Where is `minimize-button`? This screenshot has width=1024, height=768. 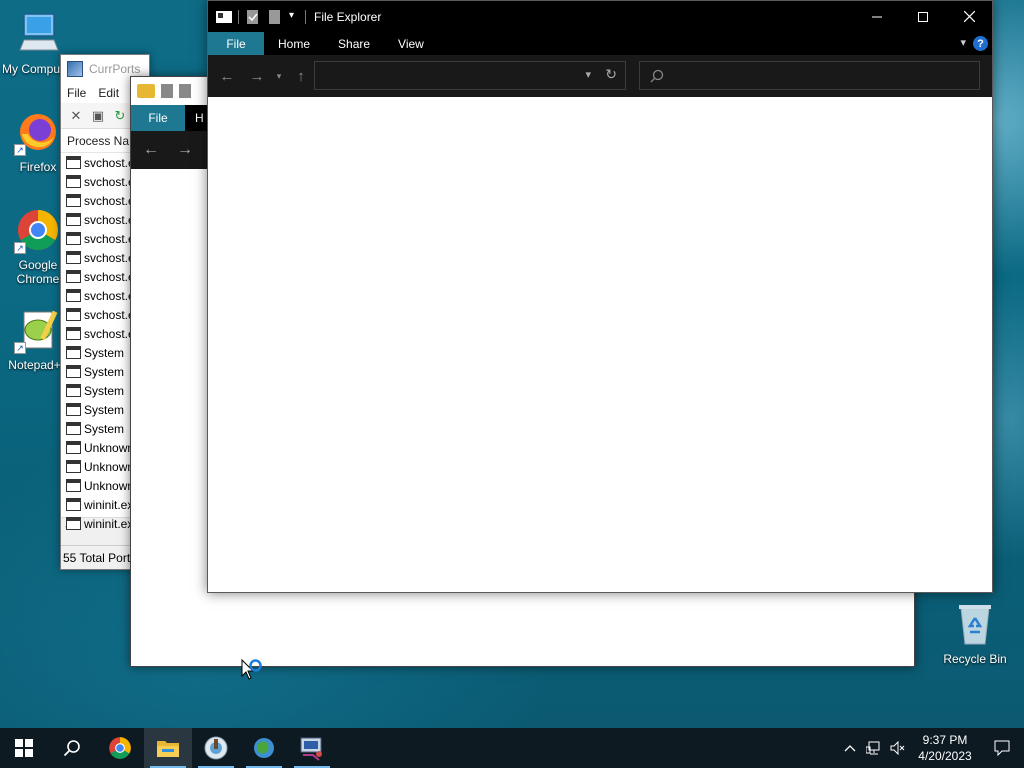 minimize-button is located at coordinates (877, 16).